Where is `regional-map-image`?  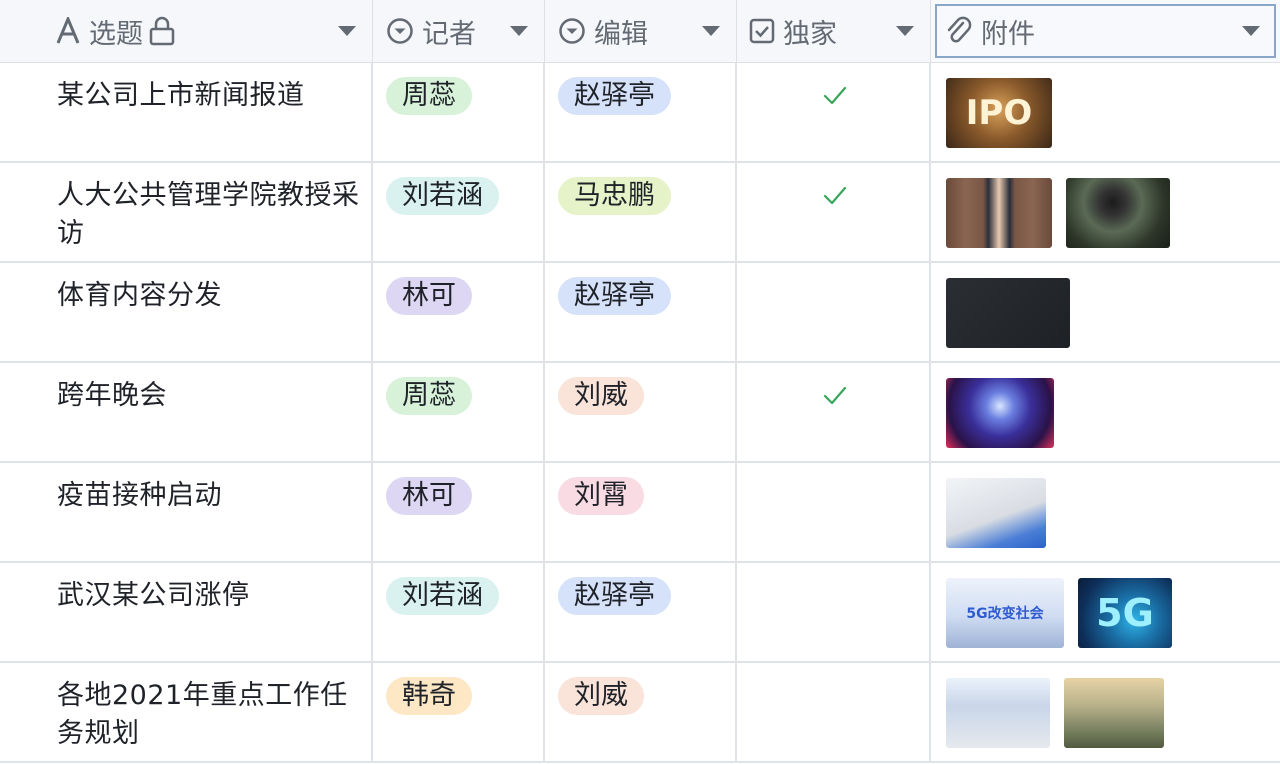
regional-map-image is located at coordinates (998, 713).